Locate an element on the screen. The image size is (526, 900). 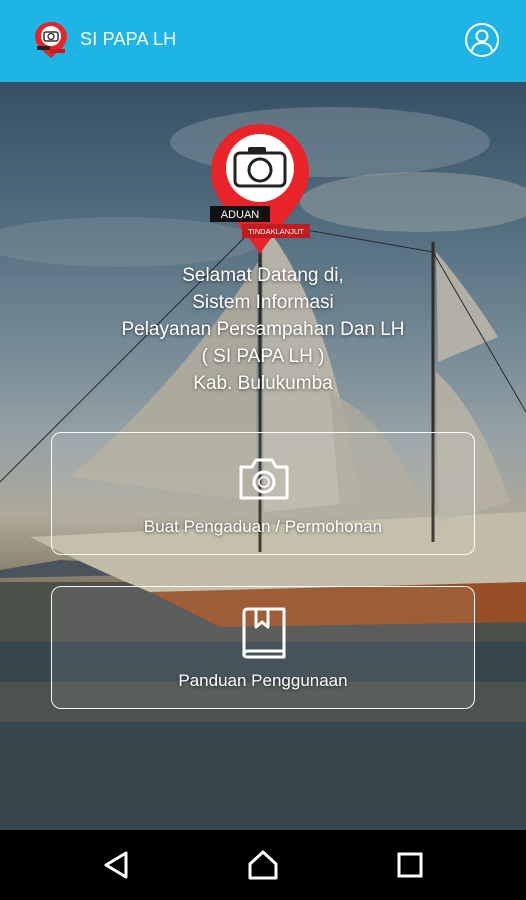
create-complaint-button: Buat Pengaduan / Permohonan is located at coordinates (263, 493).